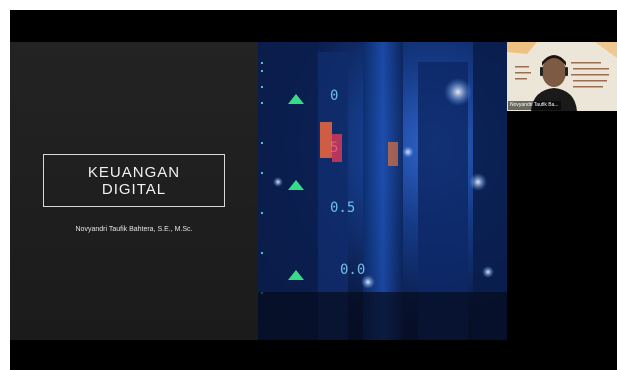  Describe the element at coordinates (342, 208) in the screenshot. I see `svg-text: 0.5` at that location.